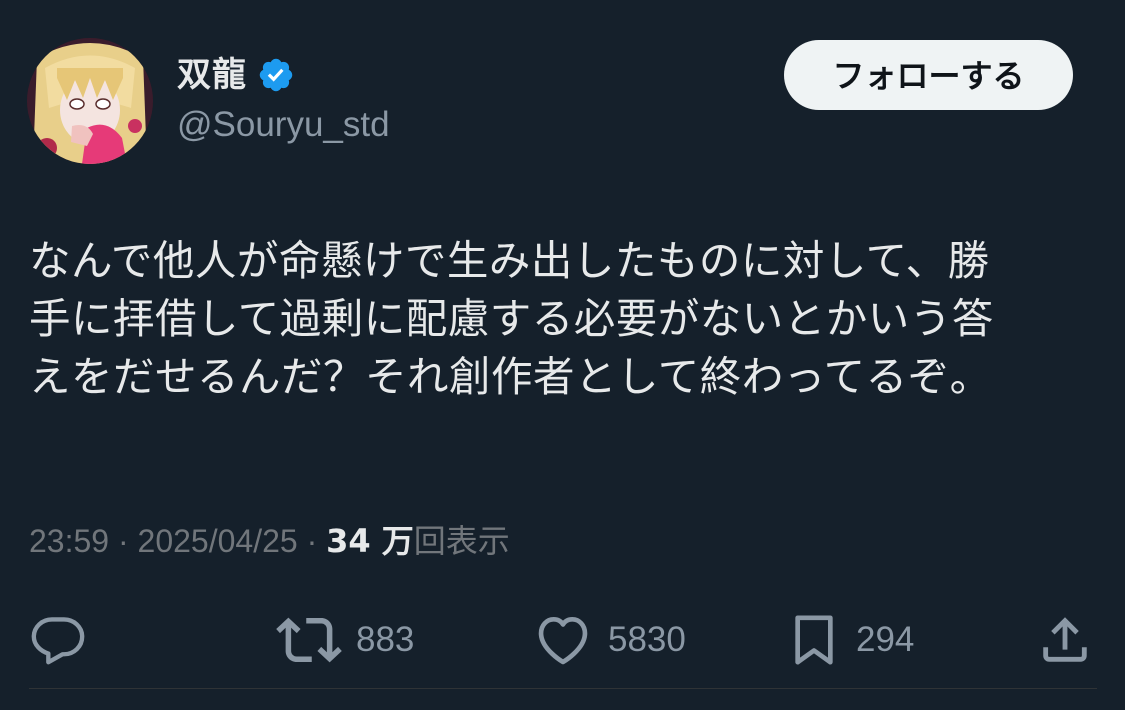  What do you see at coordinates (69, 541) in the screenshot?
I see `tweet-time: 23:59` at bounding box center [69, 541].